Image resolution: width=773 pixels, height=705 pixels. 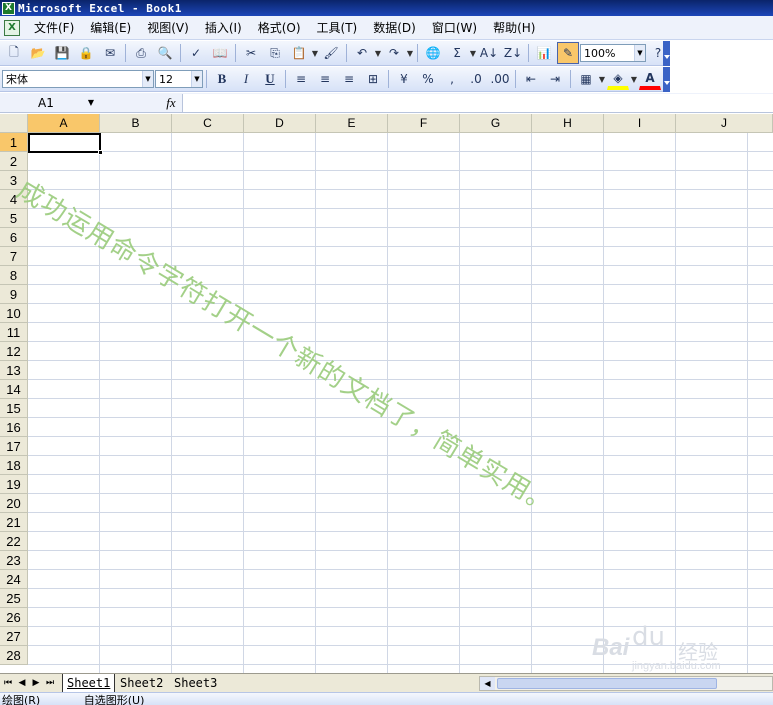 I want to click on excel-icon: X, so click(x=8, y=8).